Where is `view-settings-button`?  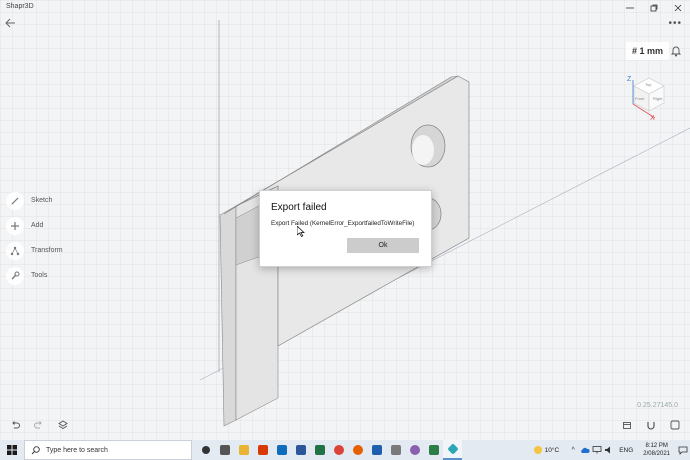
view-settings-button is located at coordinates (675, 425).